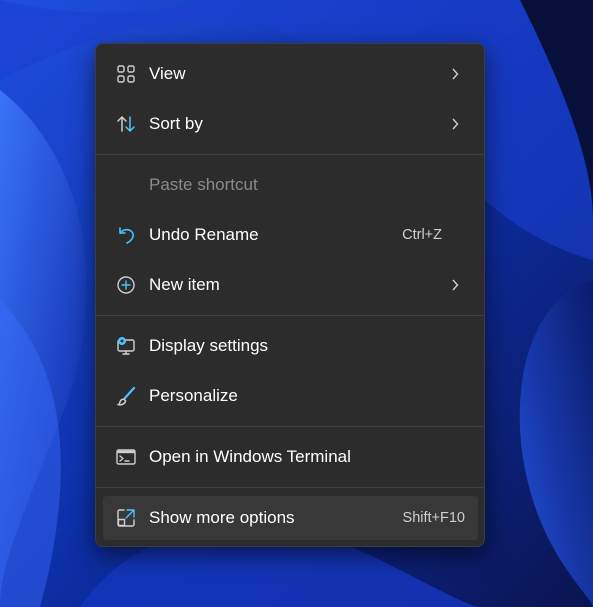 This screenshot has height=607, width=593. I want to click on undo-icon, so click(126, 235).